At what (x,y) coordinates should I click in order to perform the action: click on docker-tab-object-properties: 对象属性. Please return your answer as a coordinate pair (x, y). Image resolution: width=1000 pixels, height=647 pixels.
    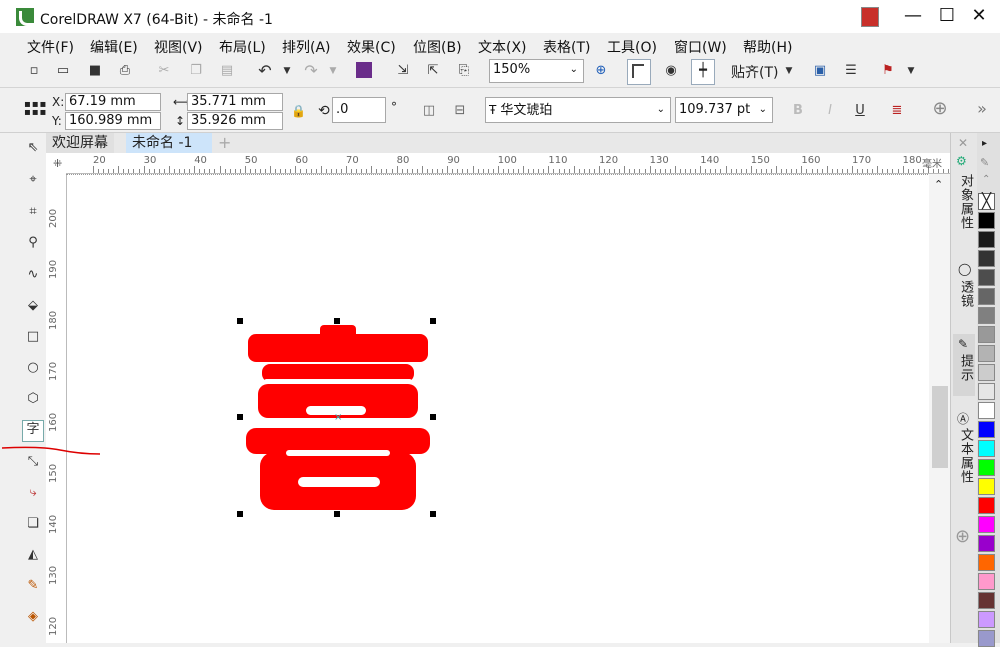
    Looking at the image, I should click on (964, 202).